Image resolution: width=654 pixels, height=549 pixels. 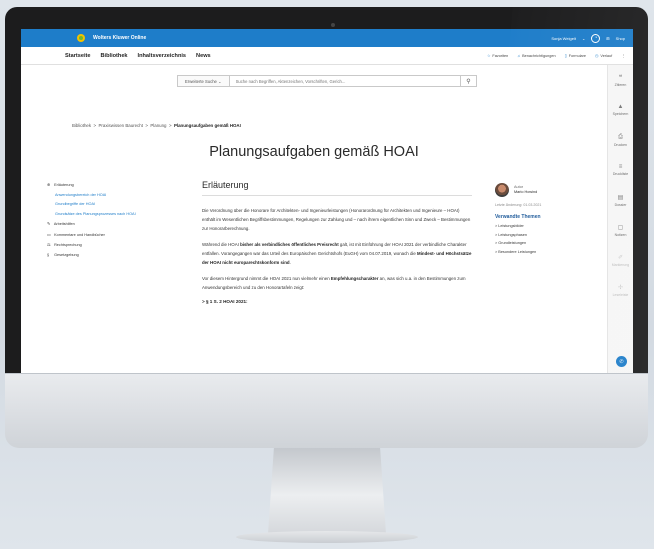 I want to click on search-input, so click(x=344, y=81).